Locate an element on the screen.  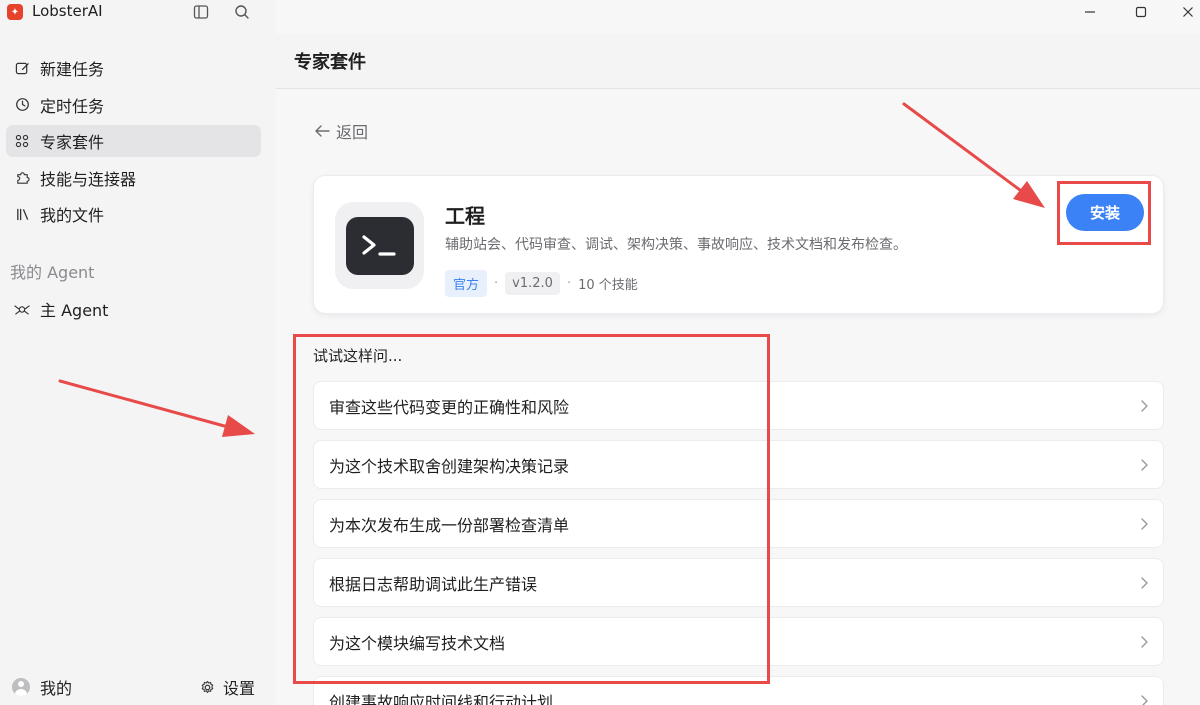
prompt-text: 为这个模块编写技术文档 is located at coordinates (417, 643).